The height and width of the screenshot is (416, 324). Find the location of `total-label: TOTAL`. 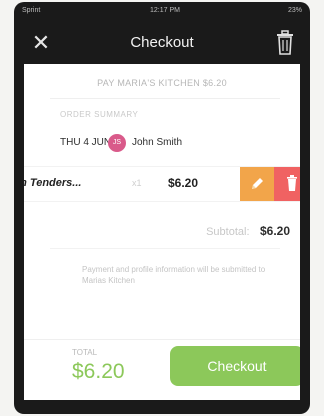

total-label: TOTAL is located at coordinates (85, 352).